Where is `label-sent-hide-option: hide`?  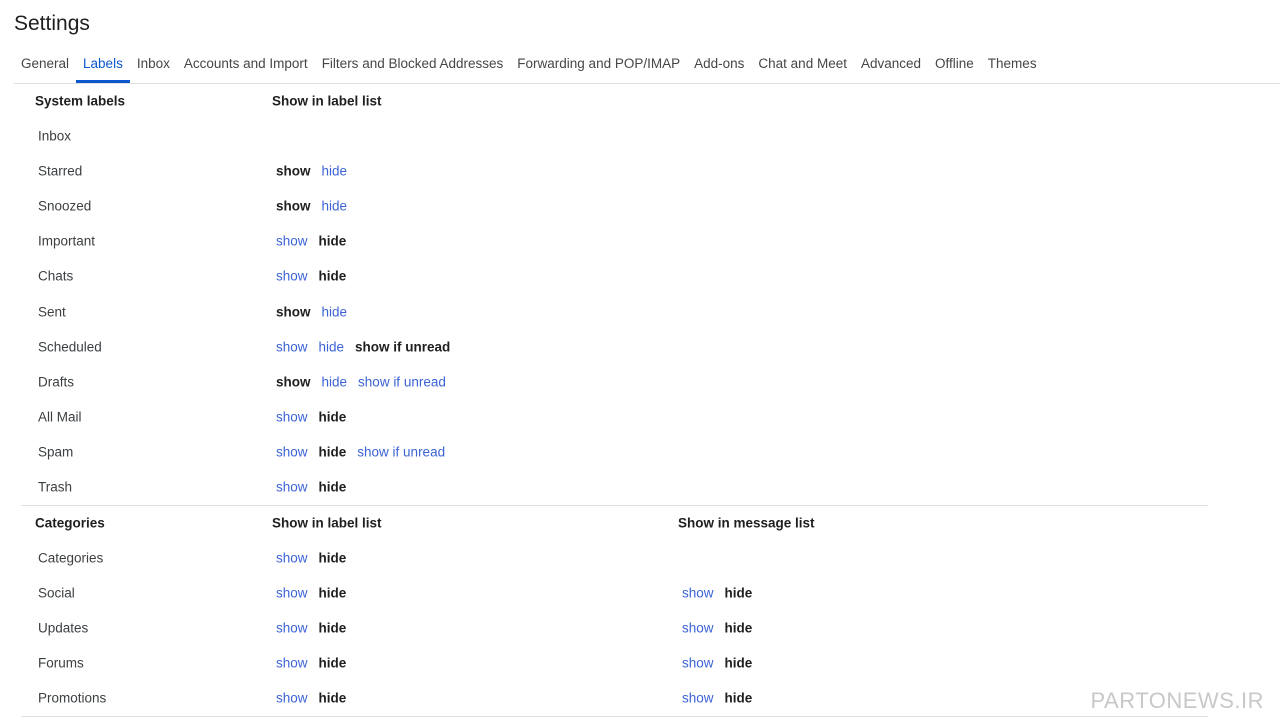 label-sent-hide-option: hide is located at coordinates (335, 311).